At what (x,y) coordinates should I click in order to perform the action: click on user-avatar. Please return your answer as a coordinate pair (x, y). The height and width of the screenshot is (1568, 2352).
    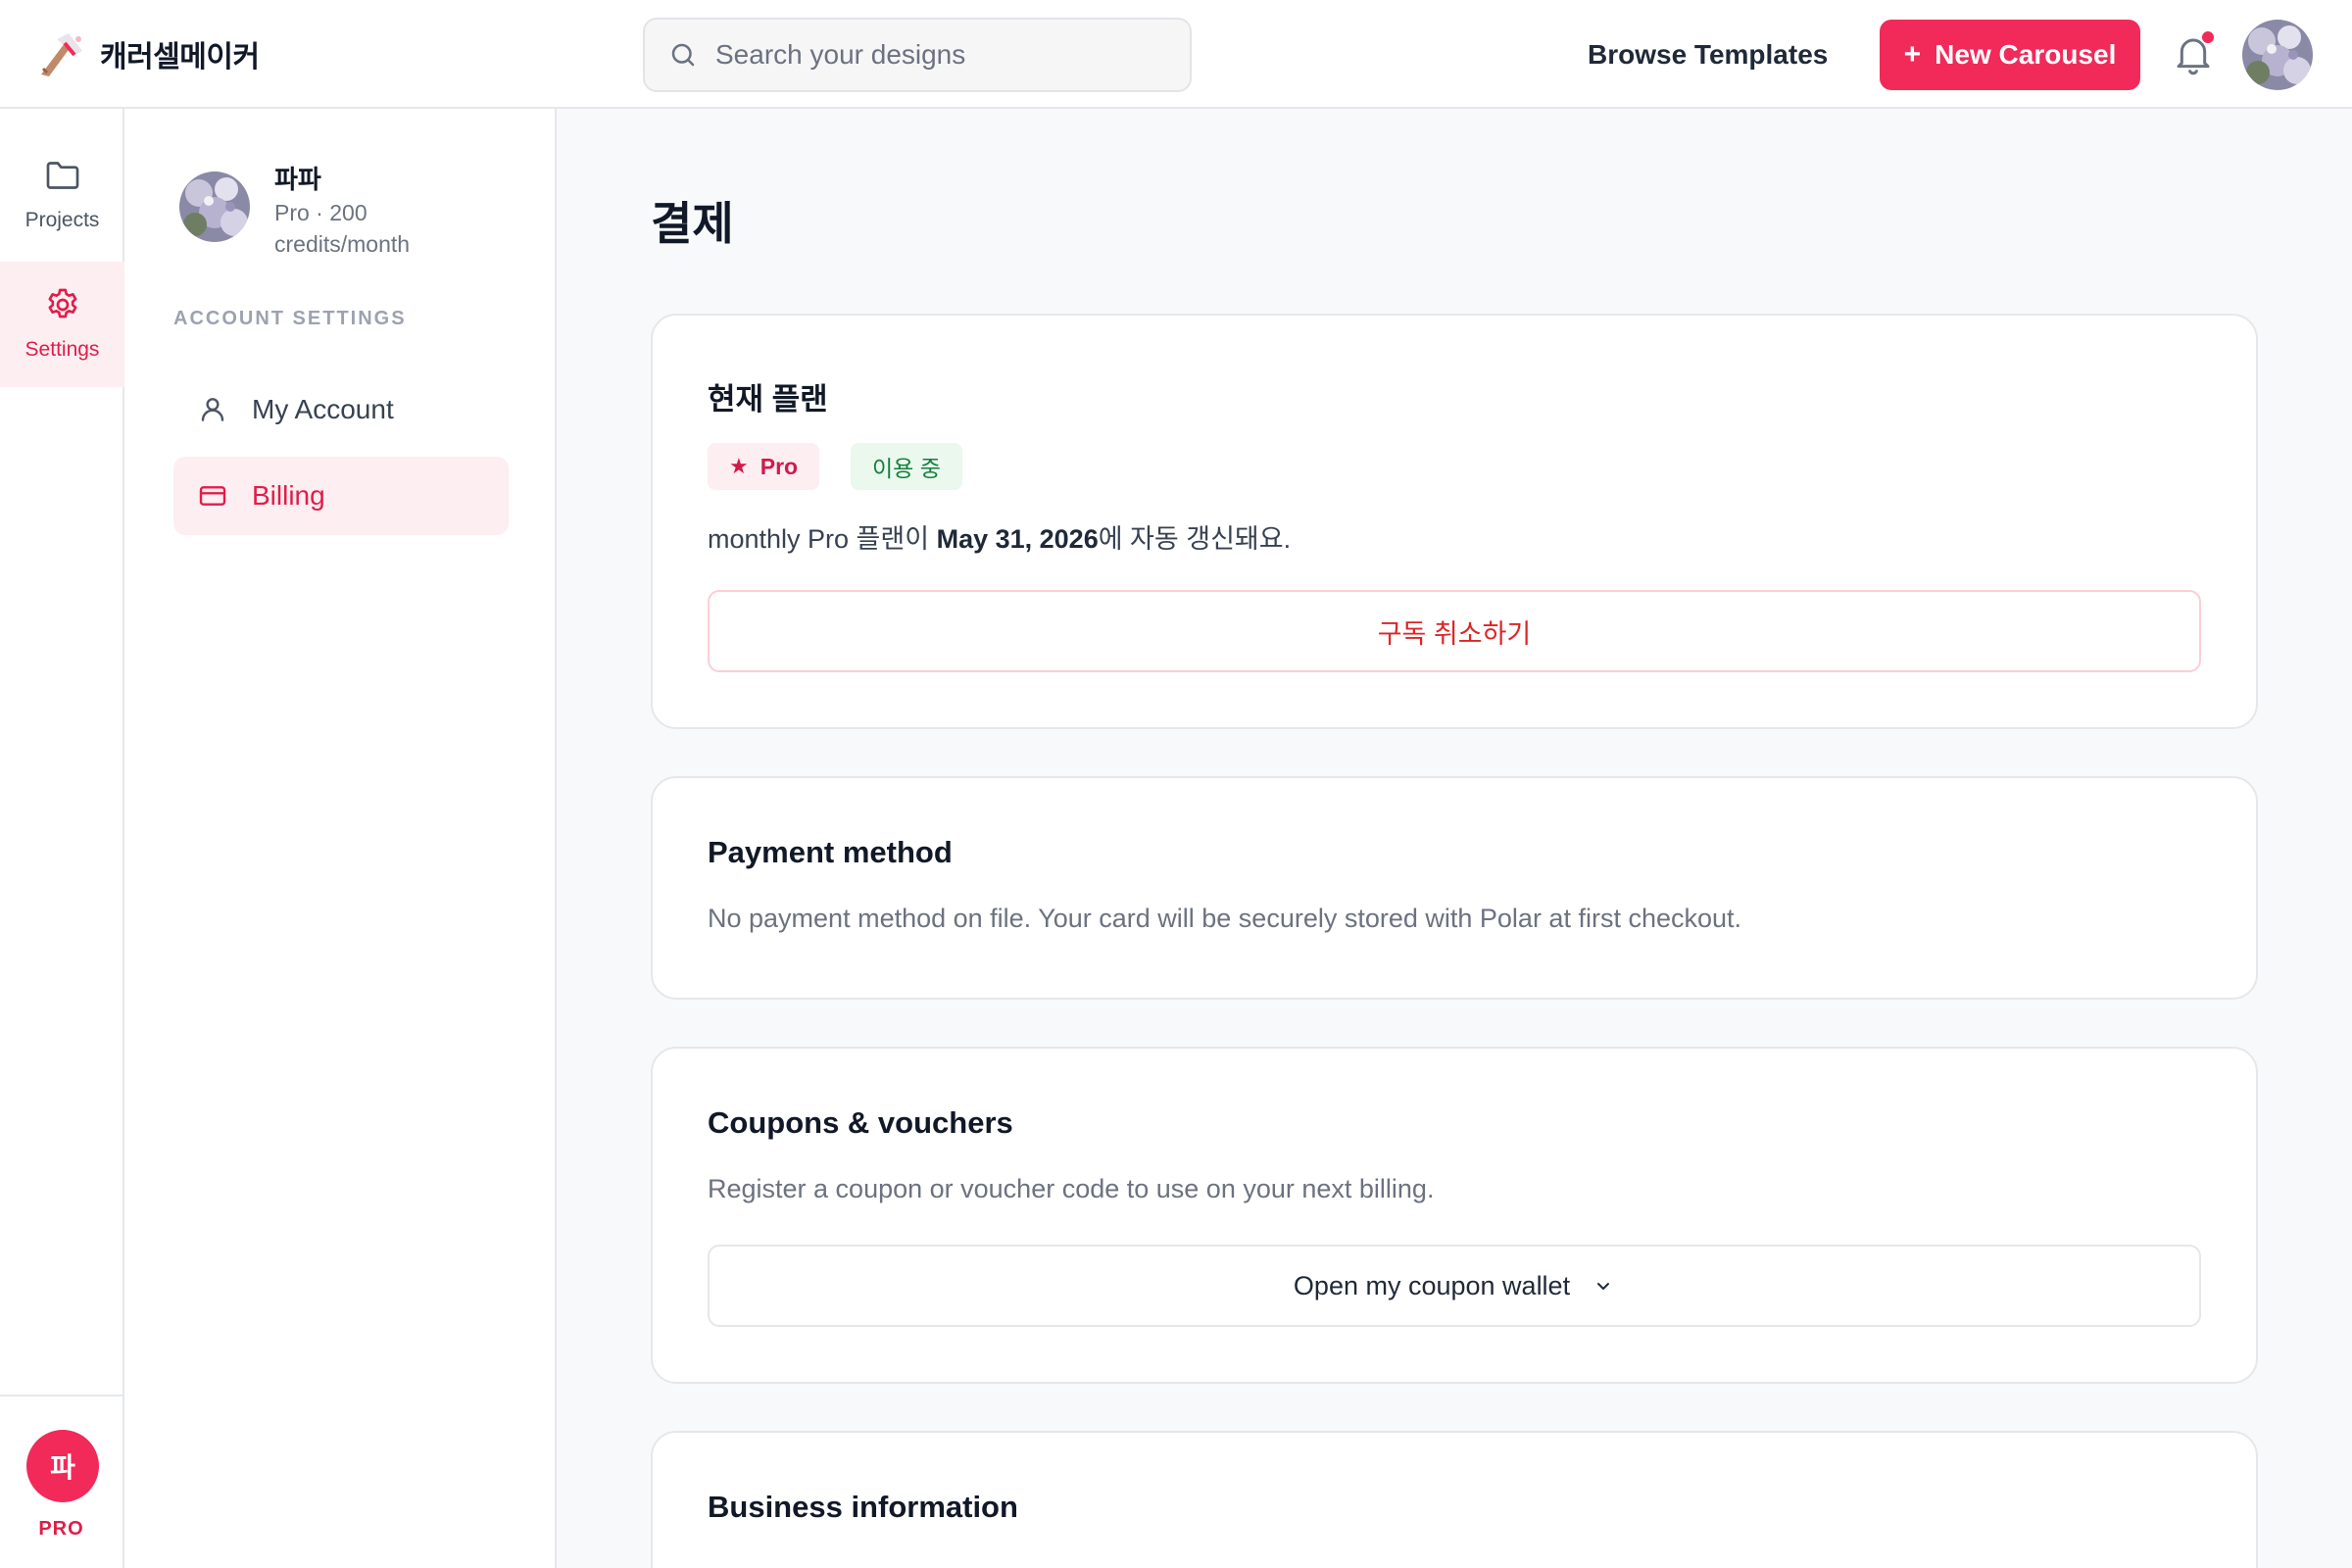
    Looking at the image, I should click on (2277, 55).